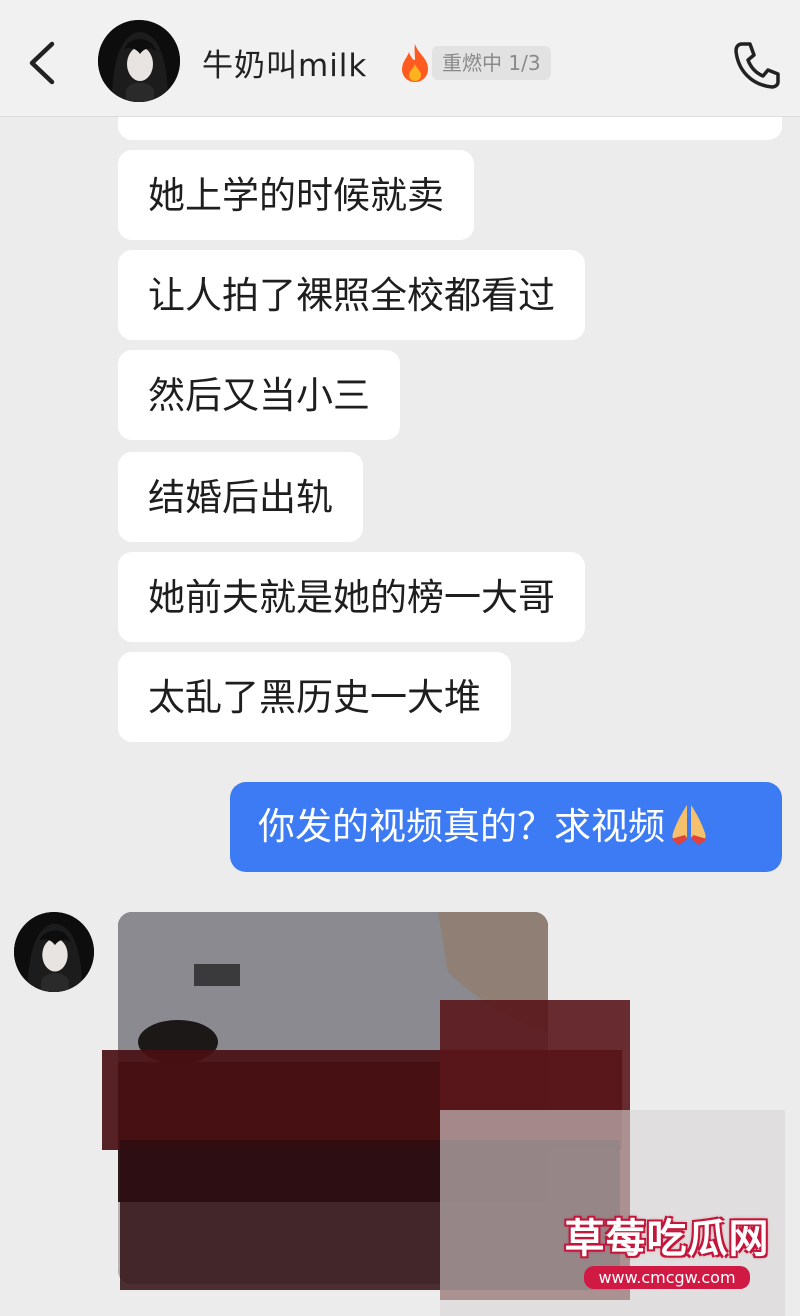  What do you see at coordinates (351, 295) in the screenshot?
I see `message-bubble-received: 让人拍了裸照全校都看过` at bounding box center [351, 295].